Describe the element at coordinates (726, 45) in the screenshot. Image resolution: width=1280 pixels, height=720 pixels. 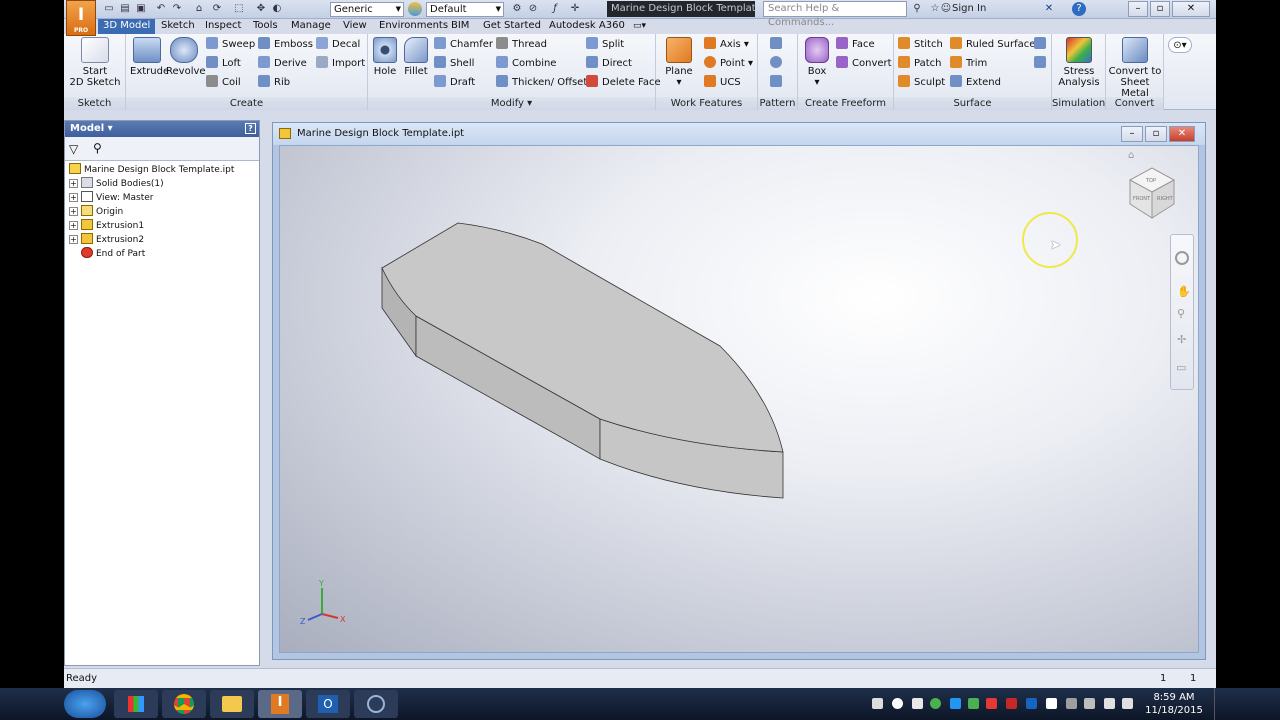
I see `axis-button: Axis ▾` at that location.